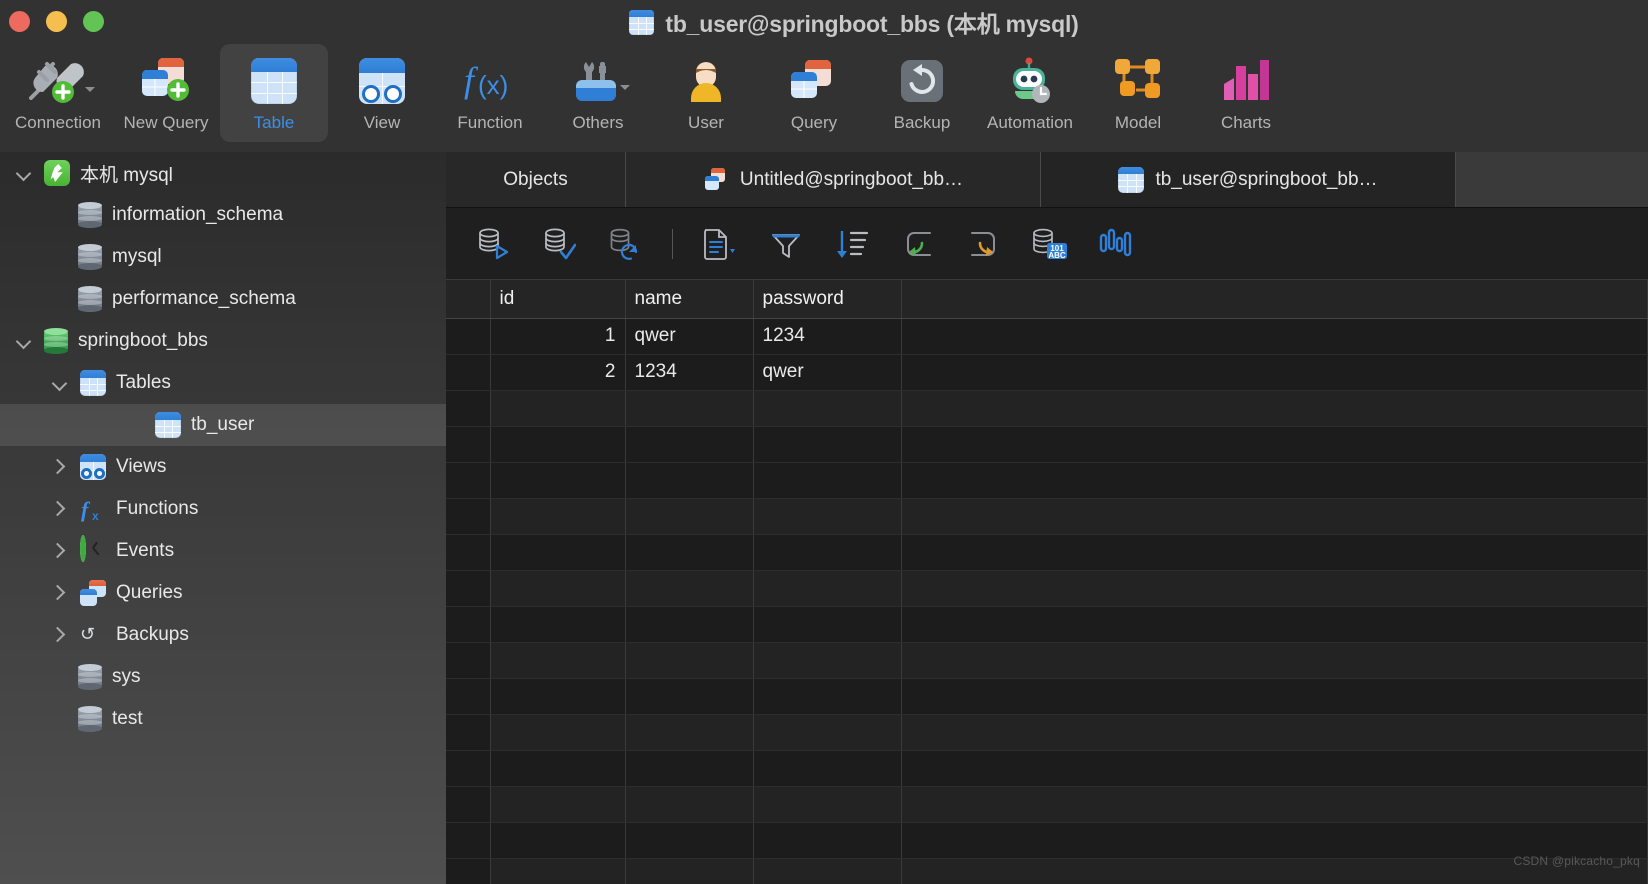 This screenshot has width=1648, height=884. I want to click on sidebar-item-tb-user: tb_user, so click(223, 425).